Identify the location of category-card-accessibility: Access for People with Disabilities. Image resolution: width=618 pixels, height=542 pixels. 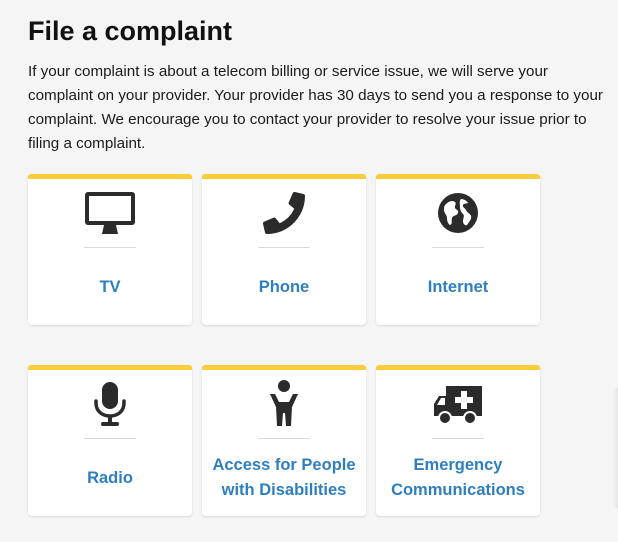
(284, 440).